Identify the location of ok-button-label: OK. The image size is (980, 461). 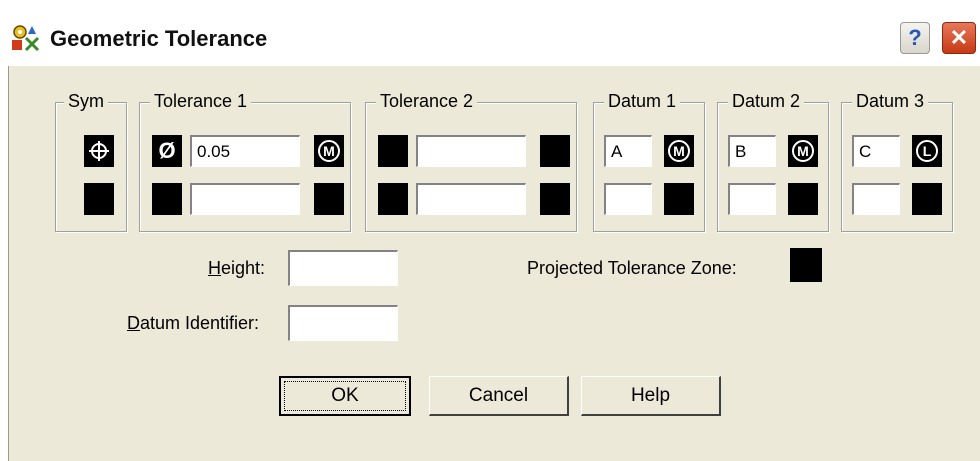
(345, 395).